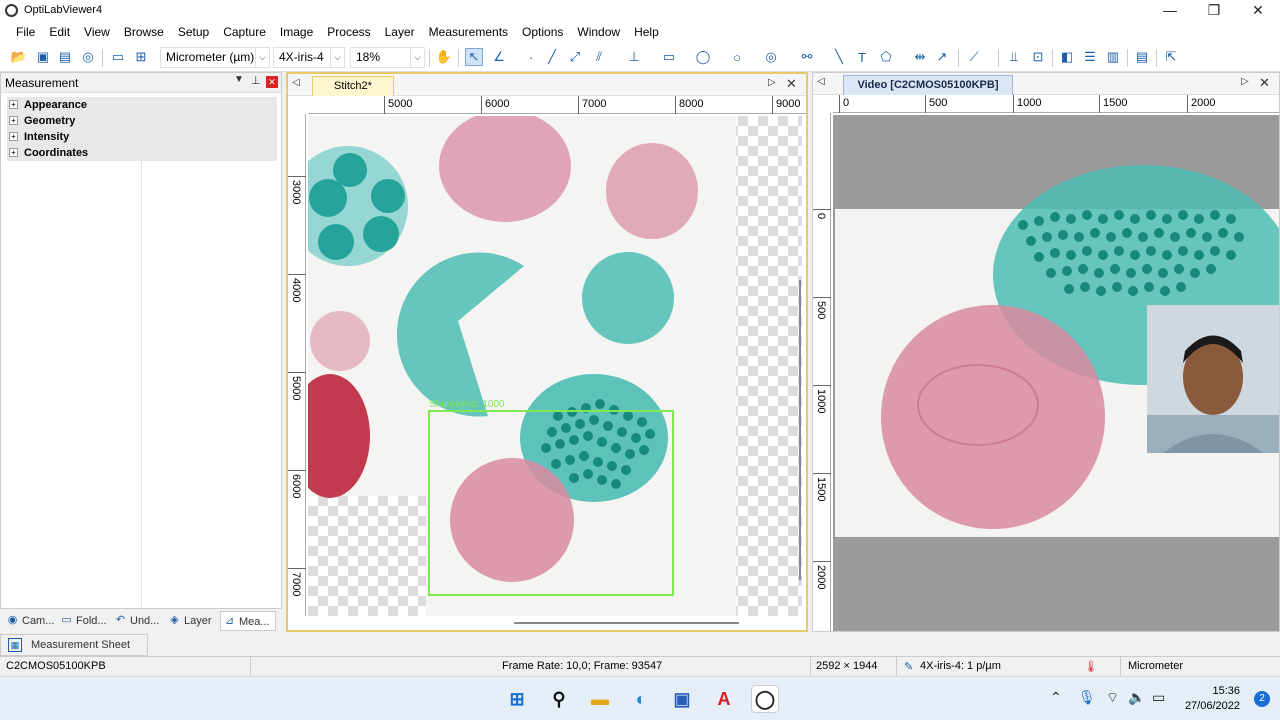 The image size is (1280, 720). Describe the element at coordinates (188, 621) in the screenshot. I see `tab-layer: ◈ Layer` at that location.